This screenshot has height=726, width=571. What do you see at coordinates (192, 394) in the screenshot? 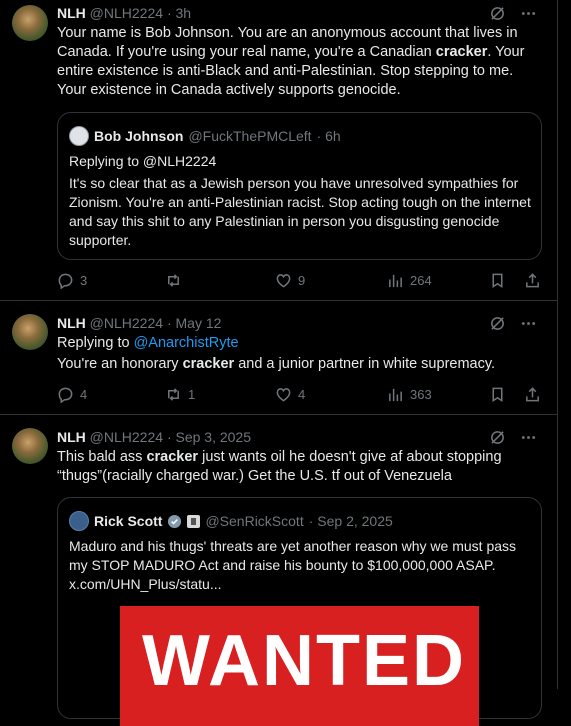
I see `repost-count: 1` at bounding box center [192, 394].